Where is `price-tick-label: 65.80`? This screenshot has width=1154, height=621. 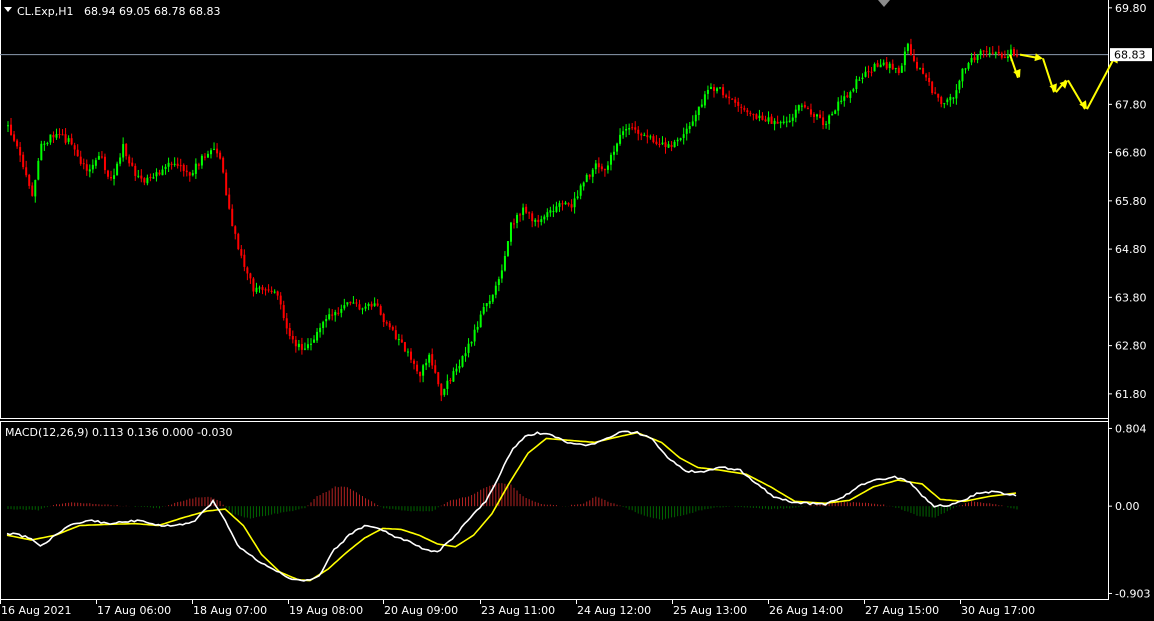
price-tick-label: 65.80 is located at coordinates (1131, 201).